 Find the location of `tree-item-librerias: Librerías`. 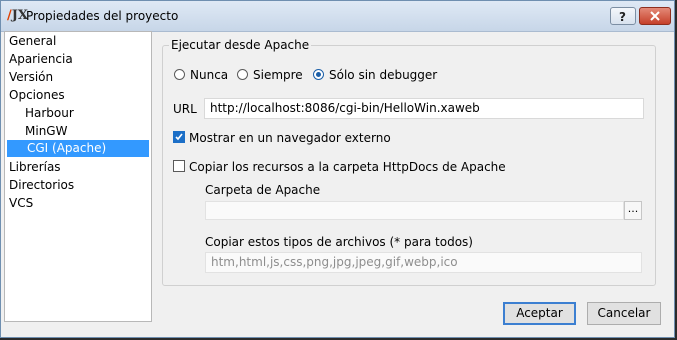

tree-item-librerias: Librerías is located at coordinates (35, 167).